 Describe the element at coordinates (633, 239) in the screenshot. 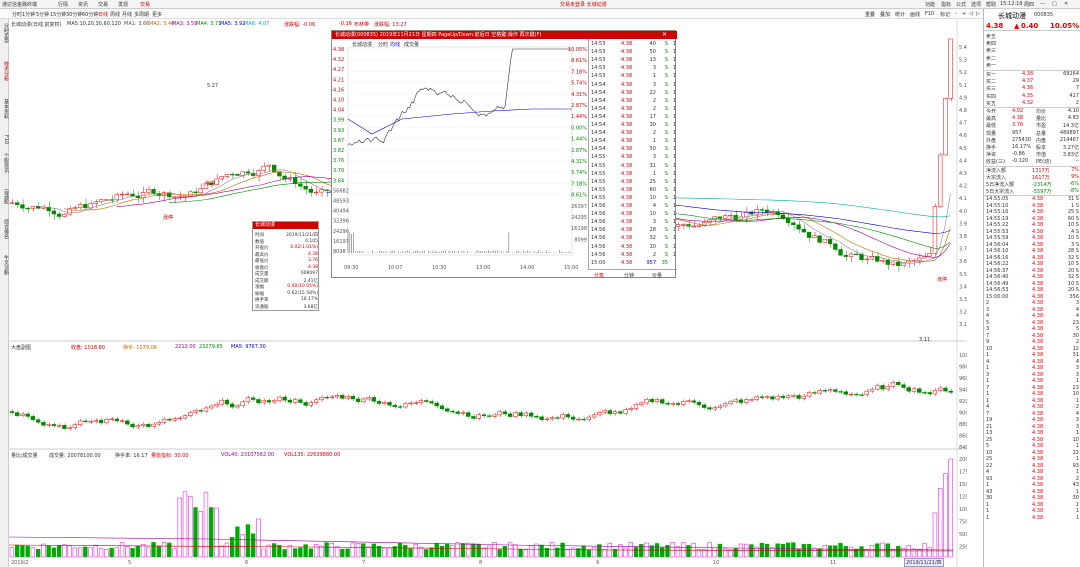

I see `tick-row: 14:56 4.38 32 S 1` at that location.